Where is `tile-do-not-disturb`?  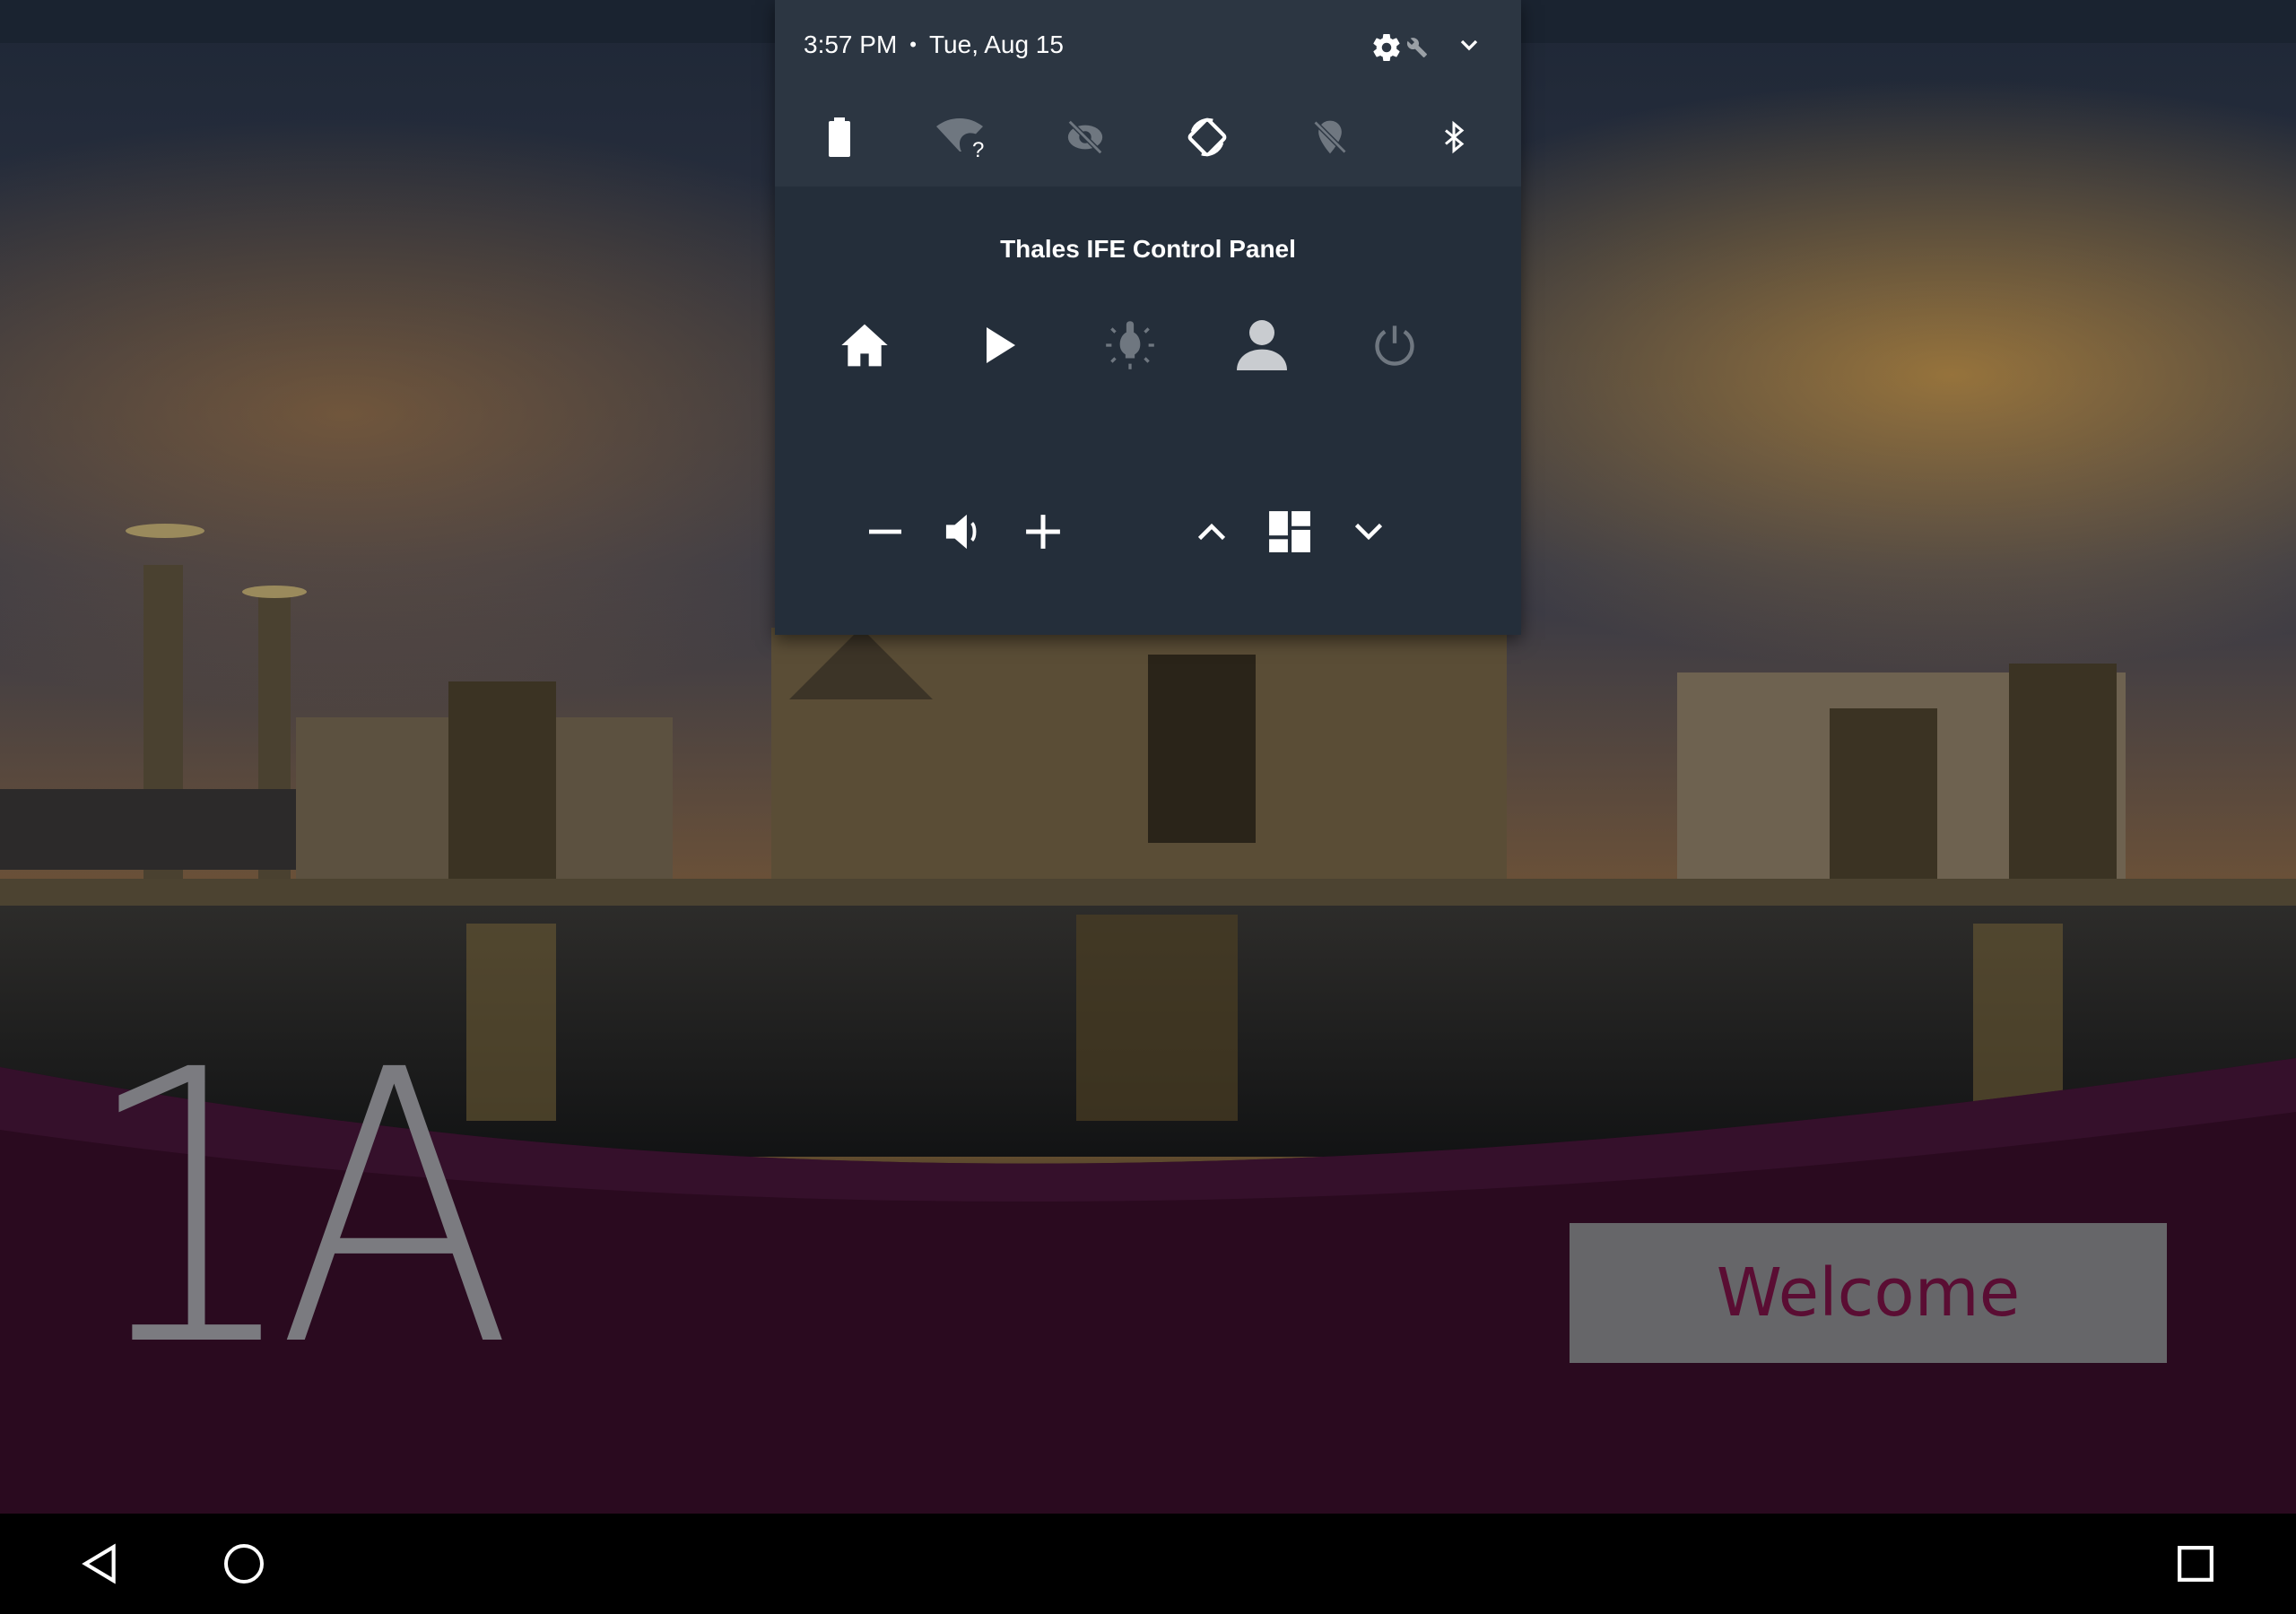
tile-do-not-disturb is located at coordinates (1085, 137).